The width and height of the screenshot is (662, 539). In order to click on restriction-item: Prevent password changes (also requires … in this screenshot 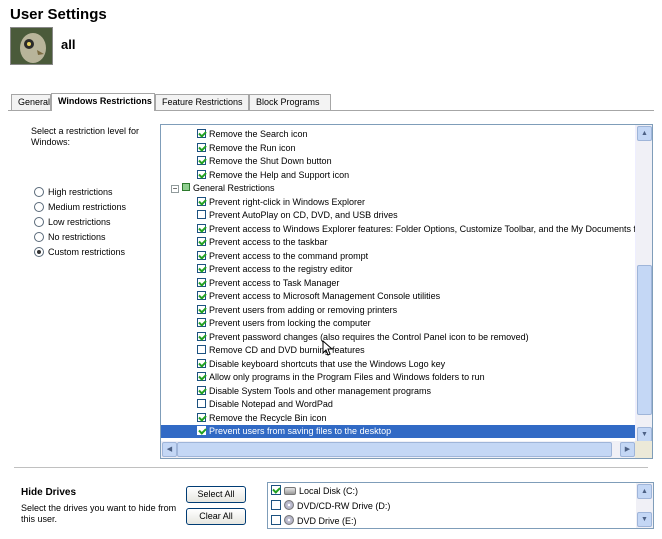, I will do `click(345, 337)`.